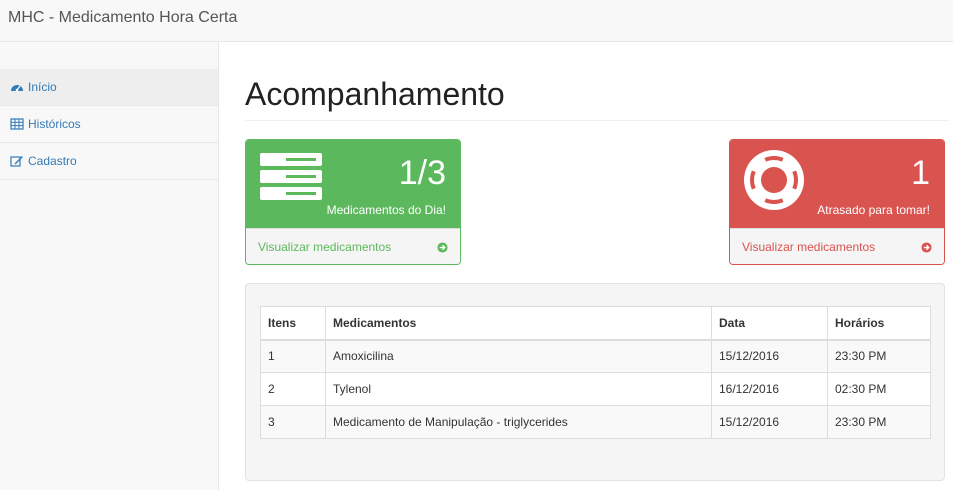  Describe the element at coordinates (597, 120) in the screenshot. I see `title-divider` at that location.